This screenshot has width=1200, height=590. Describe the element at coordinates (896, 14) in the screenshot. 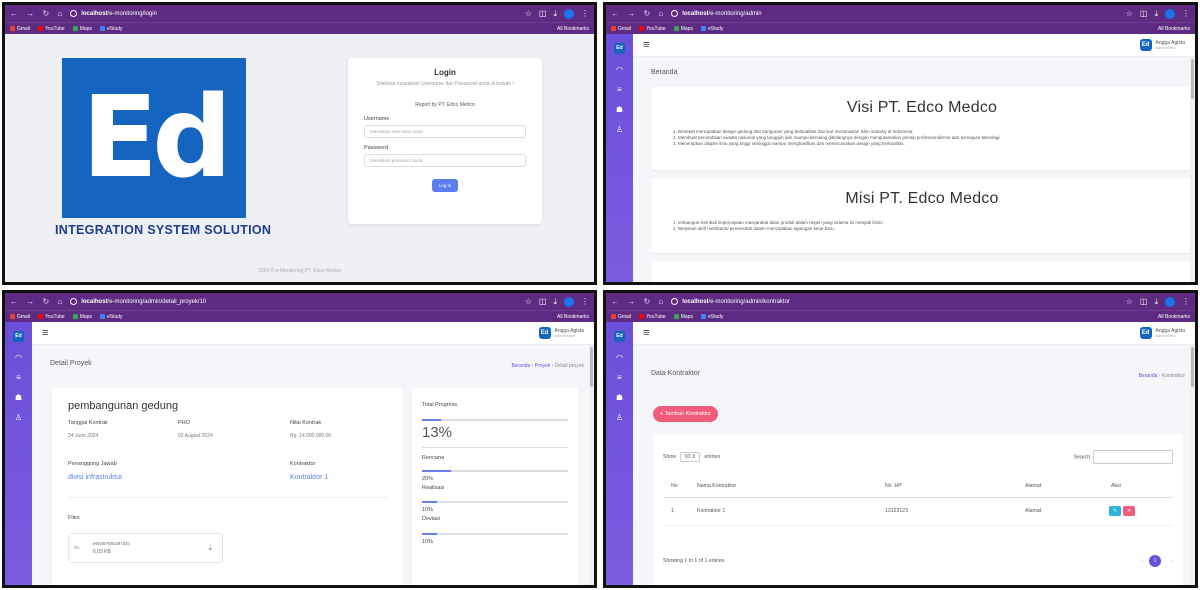

I see `address-bar: localhost/e-monitoring/admin` at that location.